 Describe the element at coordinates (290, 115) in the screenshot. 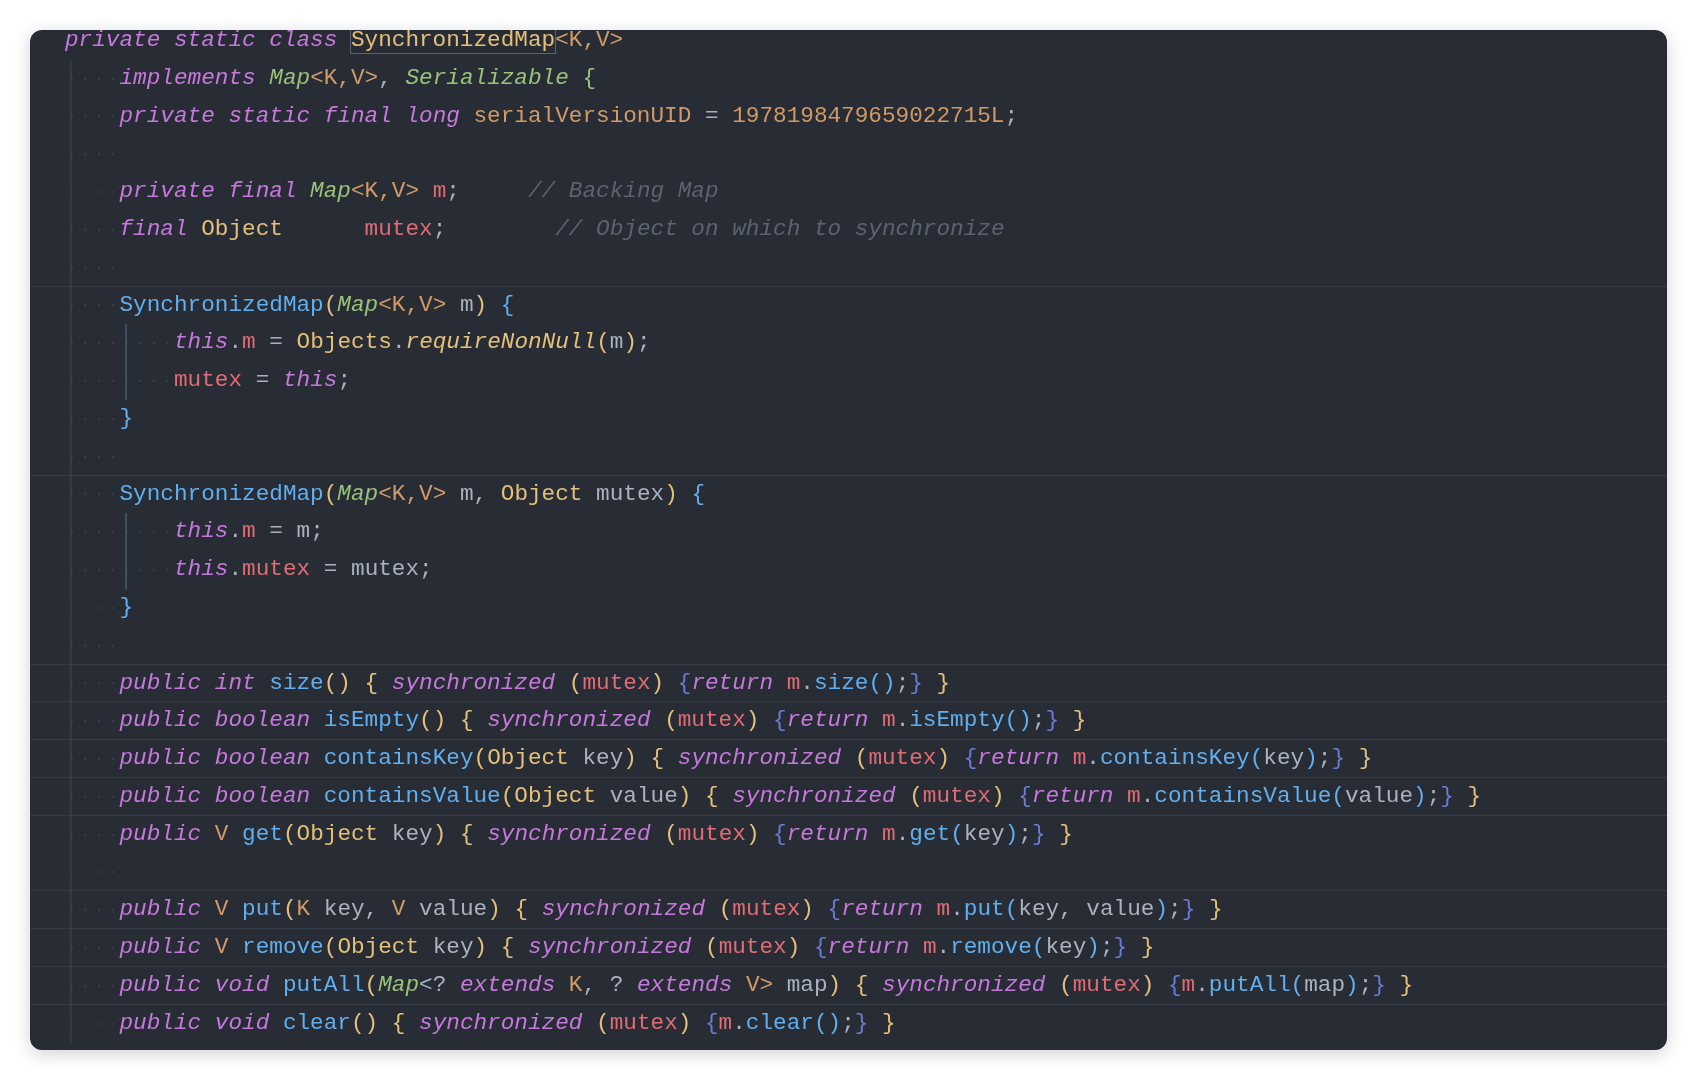

I see `keyword-text: private static final long` at that location.